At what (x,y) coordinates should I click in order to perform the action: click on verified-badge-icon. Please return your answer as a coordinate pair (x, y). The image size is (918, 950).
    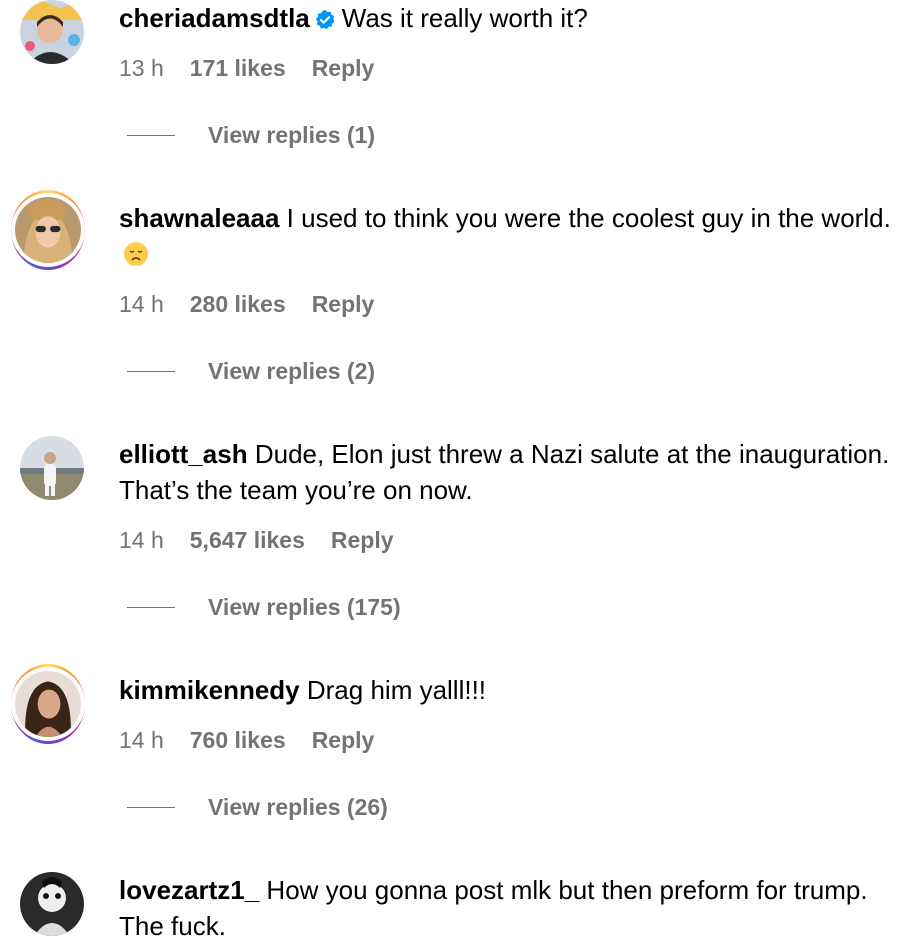
    Looking at the image, I should click on (325, 19).